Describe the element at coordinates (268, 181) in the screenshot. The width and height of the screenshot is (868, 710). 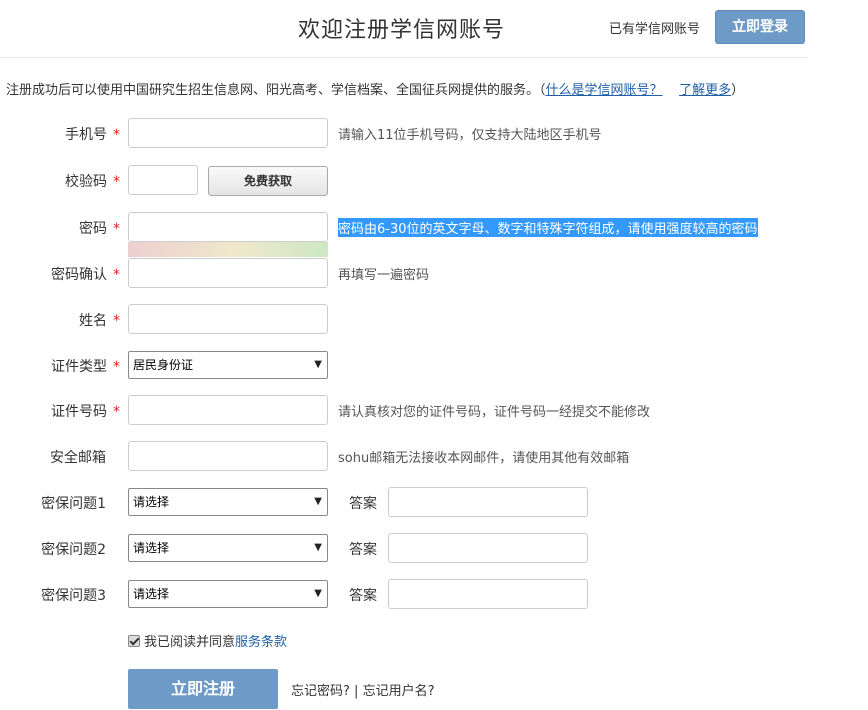
I see `get-code-button: 免费获取` at that location.